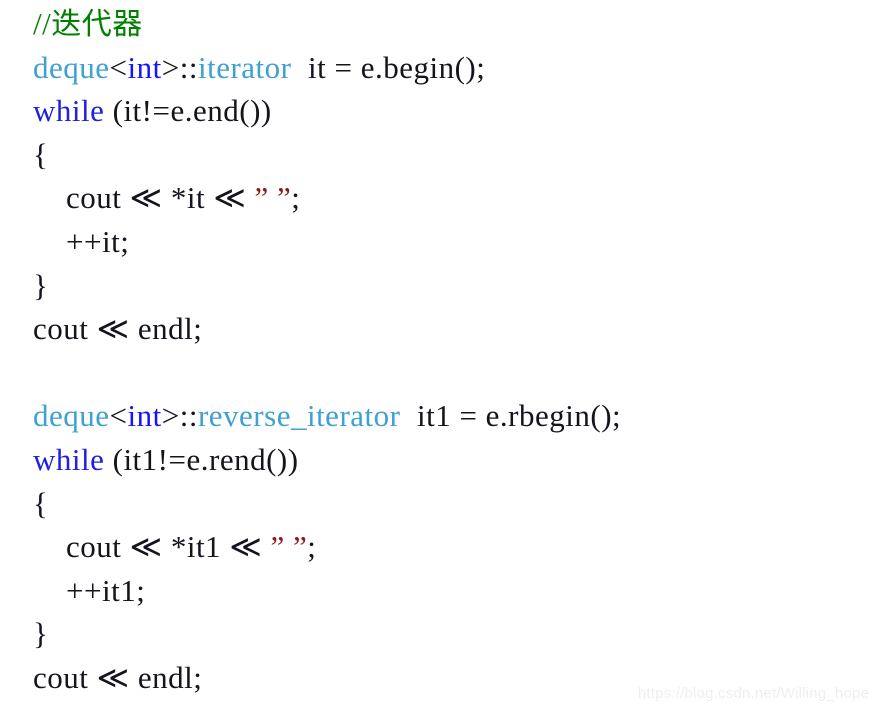  I want to click on code-token-plain: ++it1;, so click(106, 590).